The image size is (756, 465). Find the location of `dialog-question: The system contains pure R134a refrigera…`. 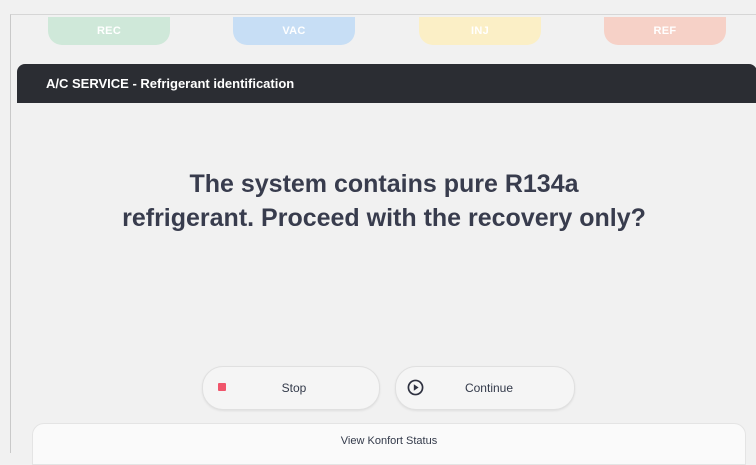

dialog-question: The system contains pure R134a refrigera… is located at coordinates (383, 201).